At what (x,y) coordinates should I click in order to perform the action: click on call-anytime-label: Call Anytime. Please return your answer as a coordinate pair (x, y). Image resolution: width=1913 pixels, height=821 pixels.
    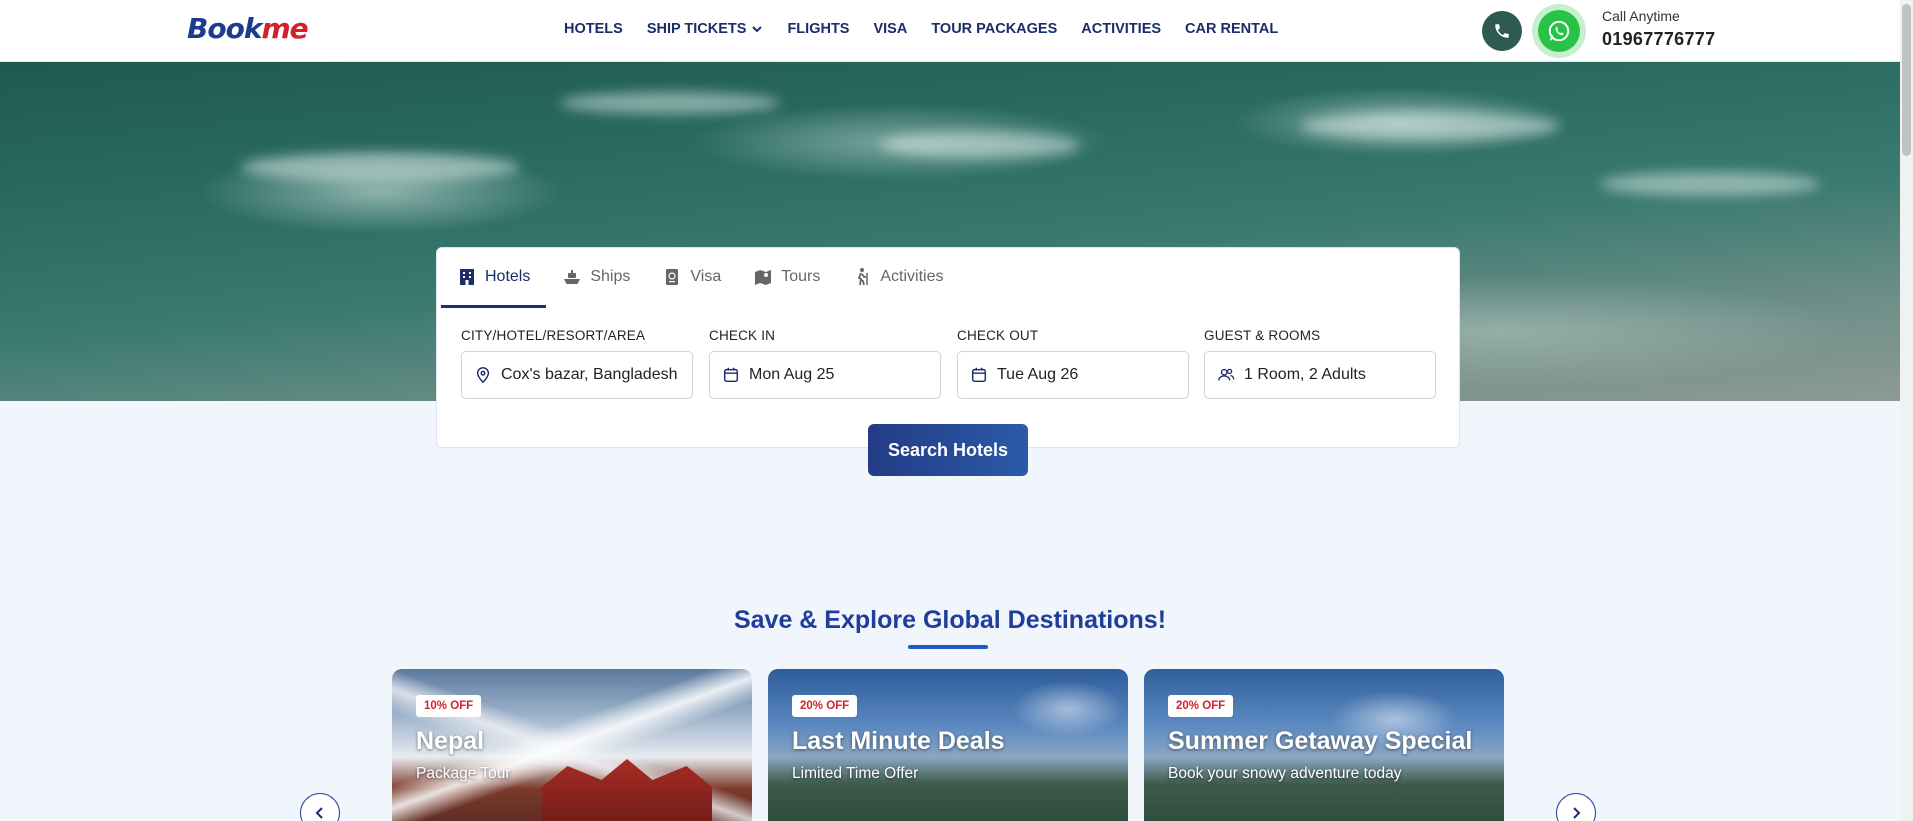
    Looking at the image, I should click on (1641, 16).